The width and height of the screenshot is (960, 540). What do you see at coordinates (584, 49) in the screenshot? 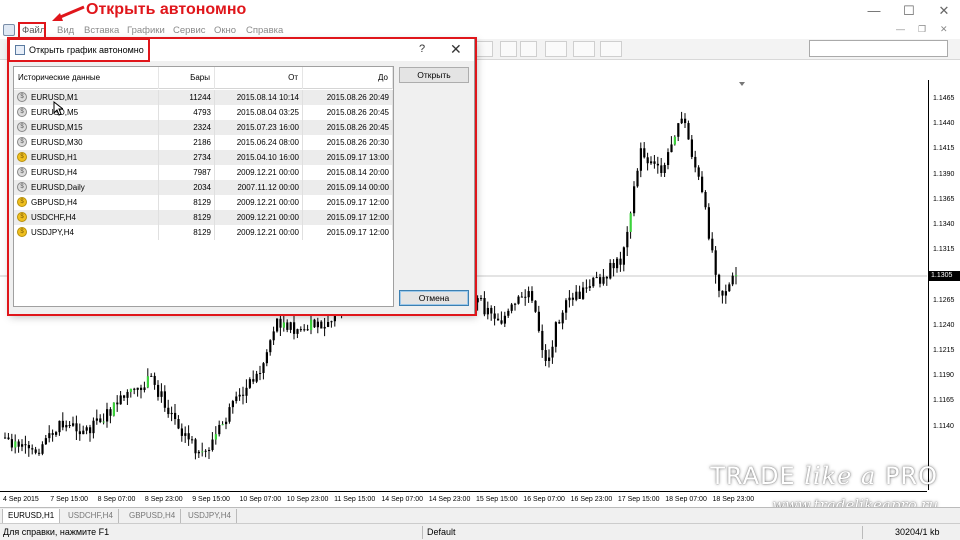
I see `periods-clock-icon` at bounding box center [584, 49].